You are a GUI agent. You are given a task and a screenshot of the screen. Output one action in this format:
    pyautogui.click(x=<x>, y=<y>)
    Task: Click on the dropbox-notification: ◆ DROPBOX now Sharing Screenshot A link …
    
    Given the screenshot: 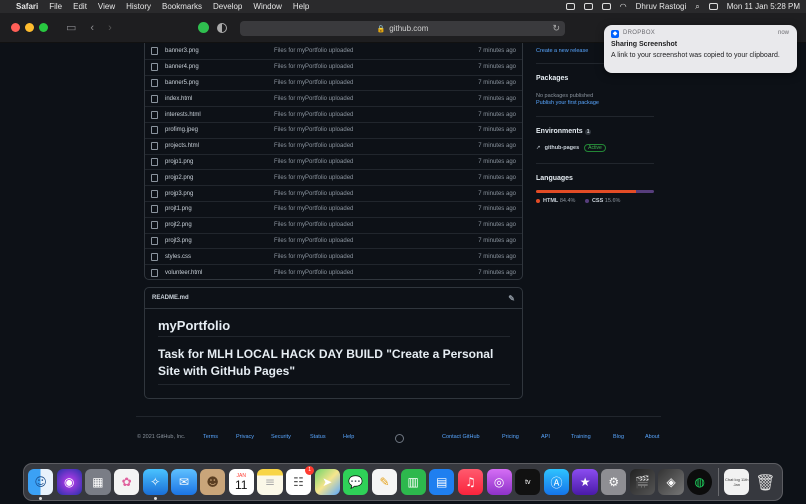 What is the action you would take?
    pyautogui.click(x=700, y=49)
    